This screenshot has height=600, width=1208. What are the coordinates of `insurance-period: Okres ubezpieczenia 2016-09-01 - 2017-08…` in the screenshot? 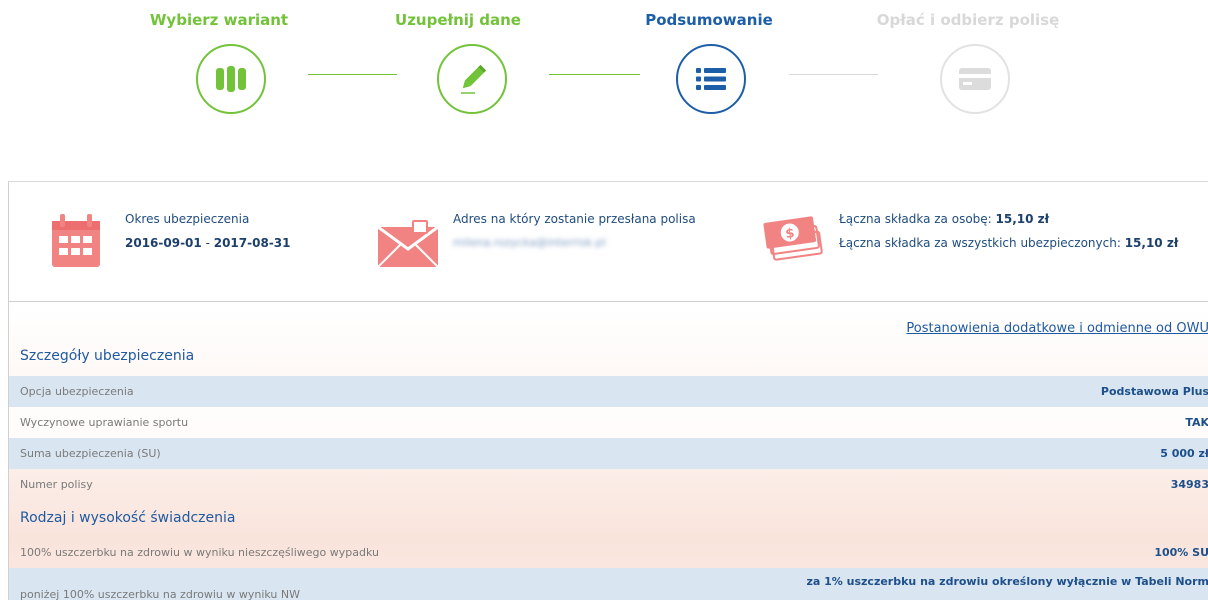 It's located at (208, 231).